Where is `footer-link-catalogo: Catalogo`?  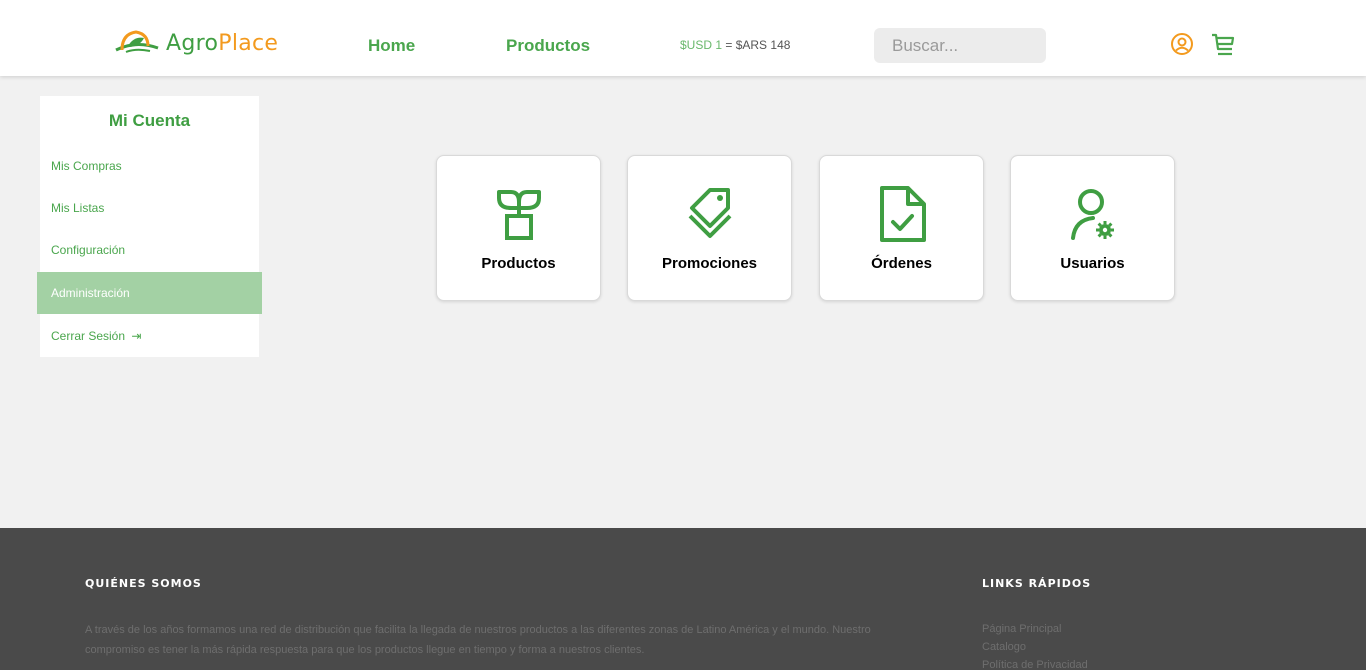
footer-link-catalogo: Catalogo is located at coordinates (1035, 647).